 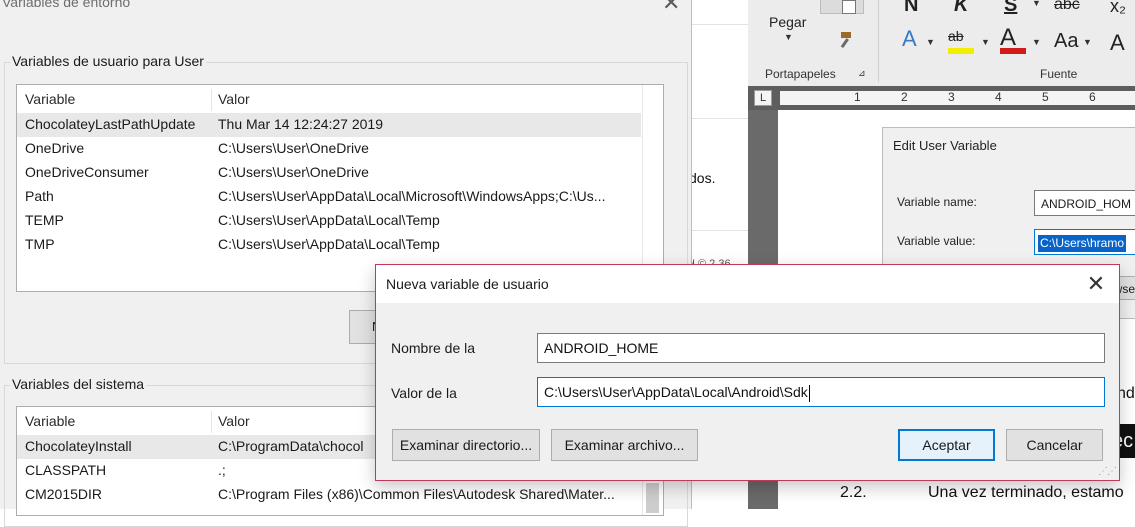 I want to click on strikethrough-button: abc, so click(x=1067, y=7).